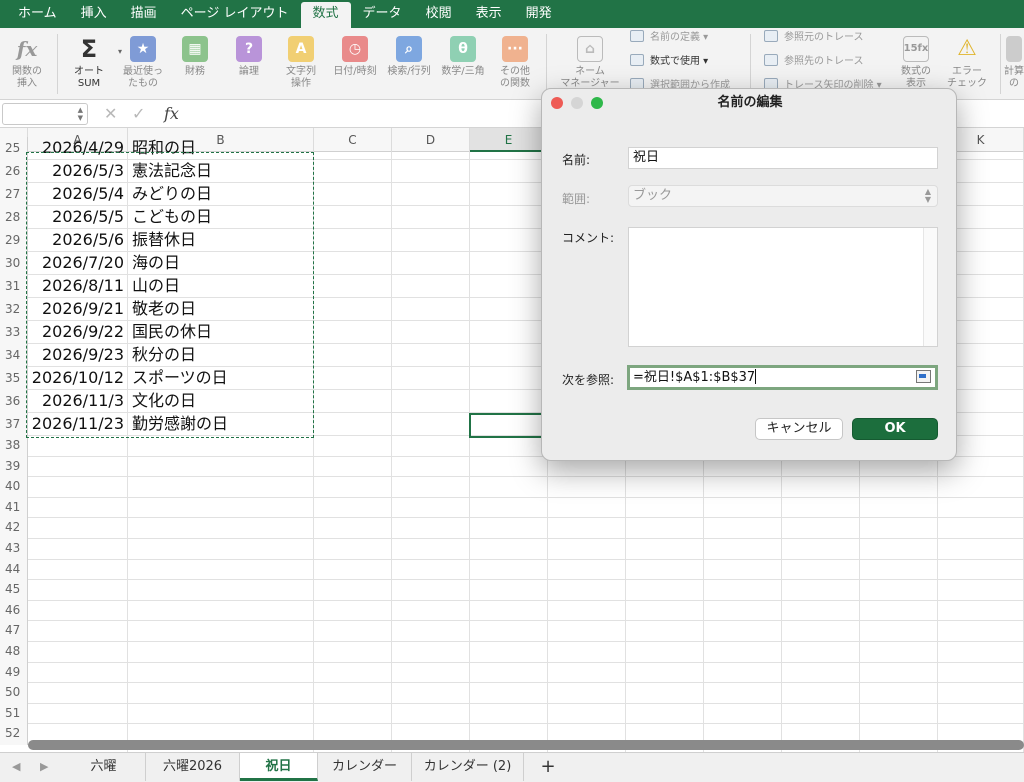 This screenshot has height=782, width=1024. I want to click on row-header: 29, so click(14, 240).